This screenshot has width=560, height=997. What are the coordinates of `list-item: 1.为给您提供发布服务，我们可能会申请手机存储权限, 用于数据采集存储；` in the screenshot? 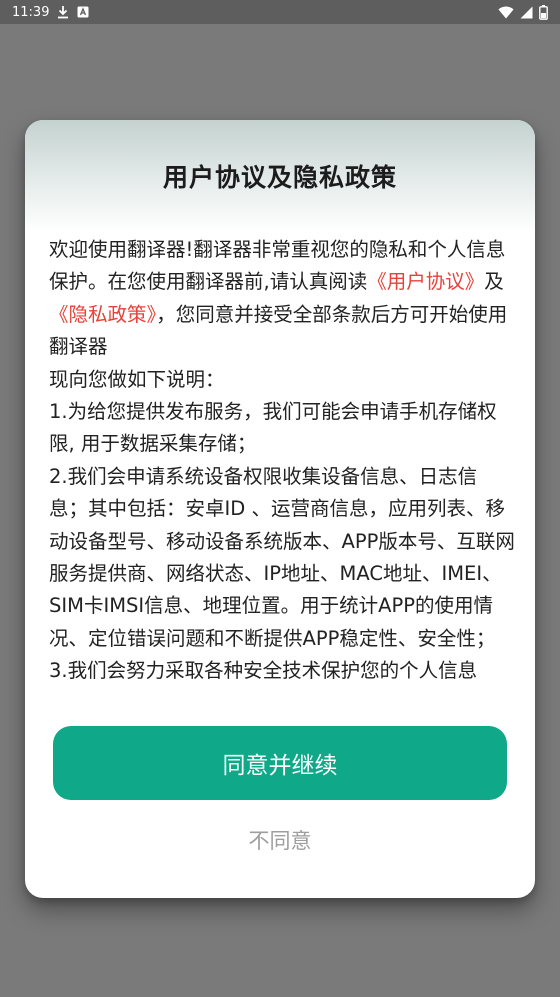 It's located at (273, 428).